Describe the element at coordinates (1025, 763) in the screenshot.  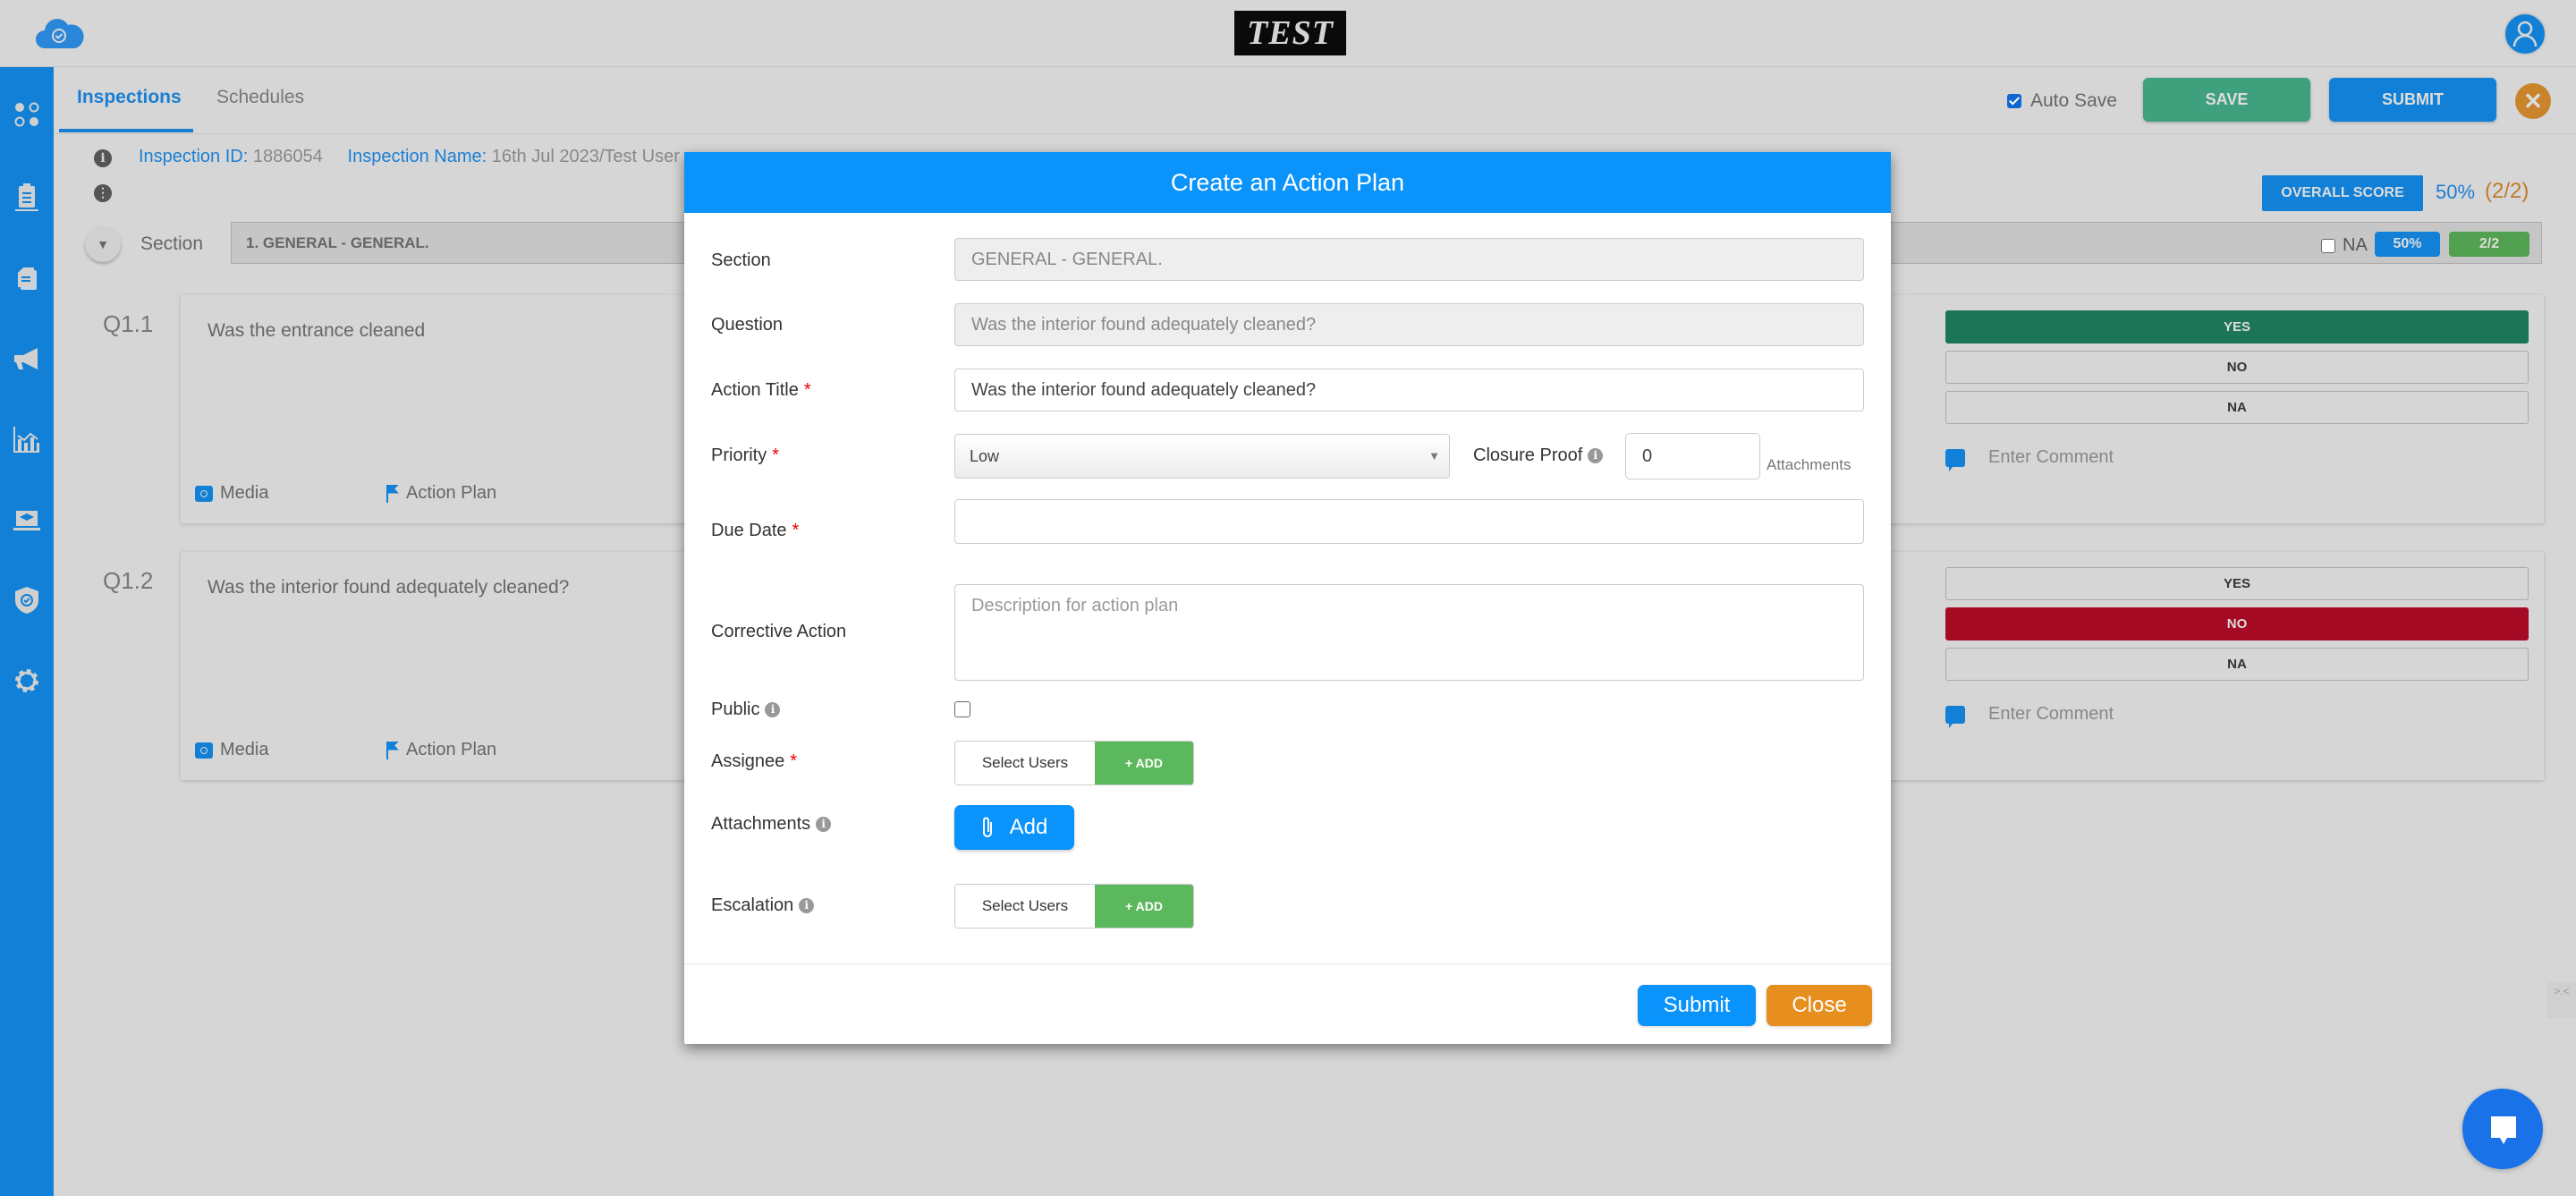
I see `assignee-select-users: Select Users` at that location.